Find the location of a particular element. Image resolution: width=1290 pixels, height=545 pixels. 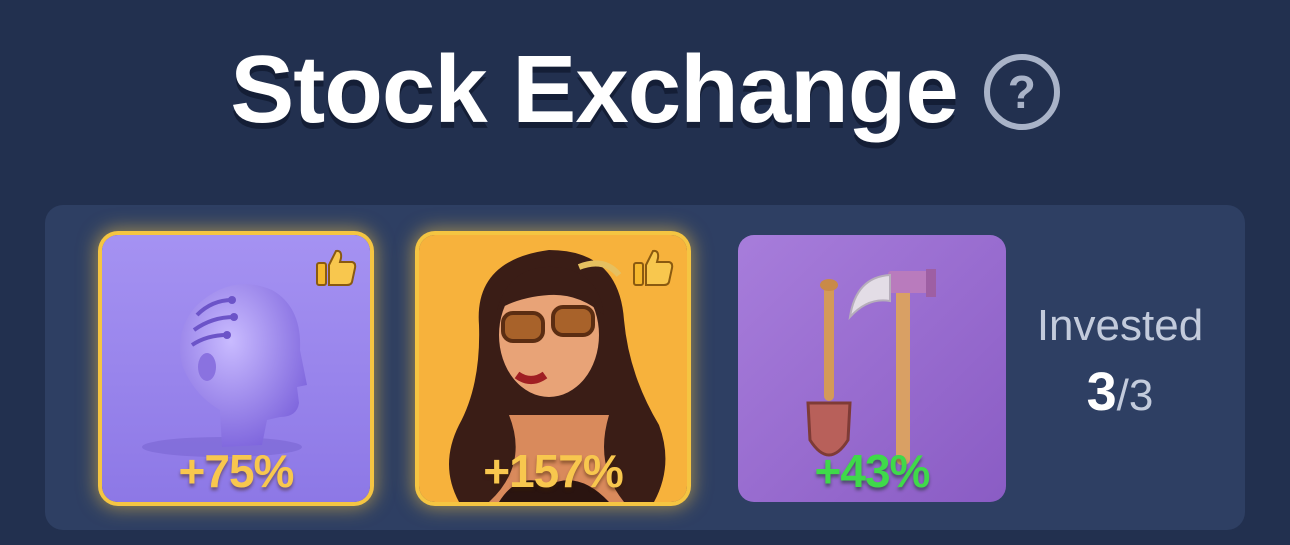

invested-count: 3/3 is located at coordinates (1120, 393).